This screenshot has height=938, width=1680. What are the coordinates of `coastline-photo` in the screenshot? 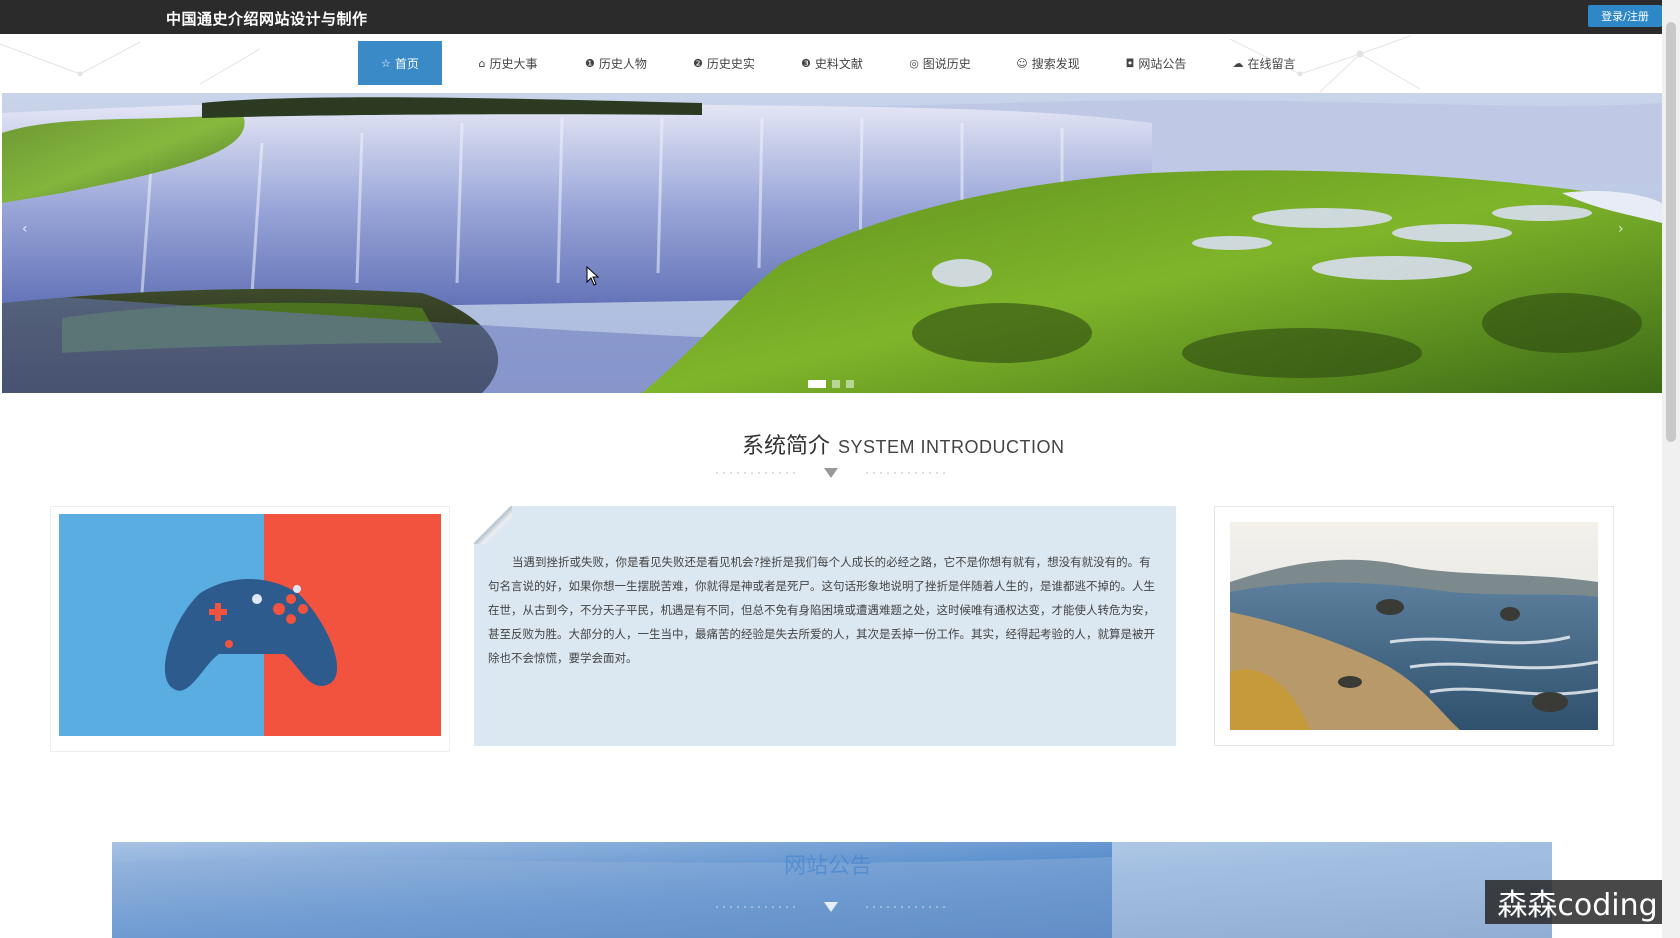 It's located at (1414, 626).